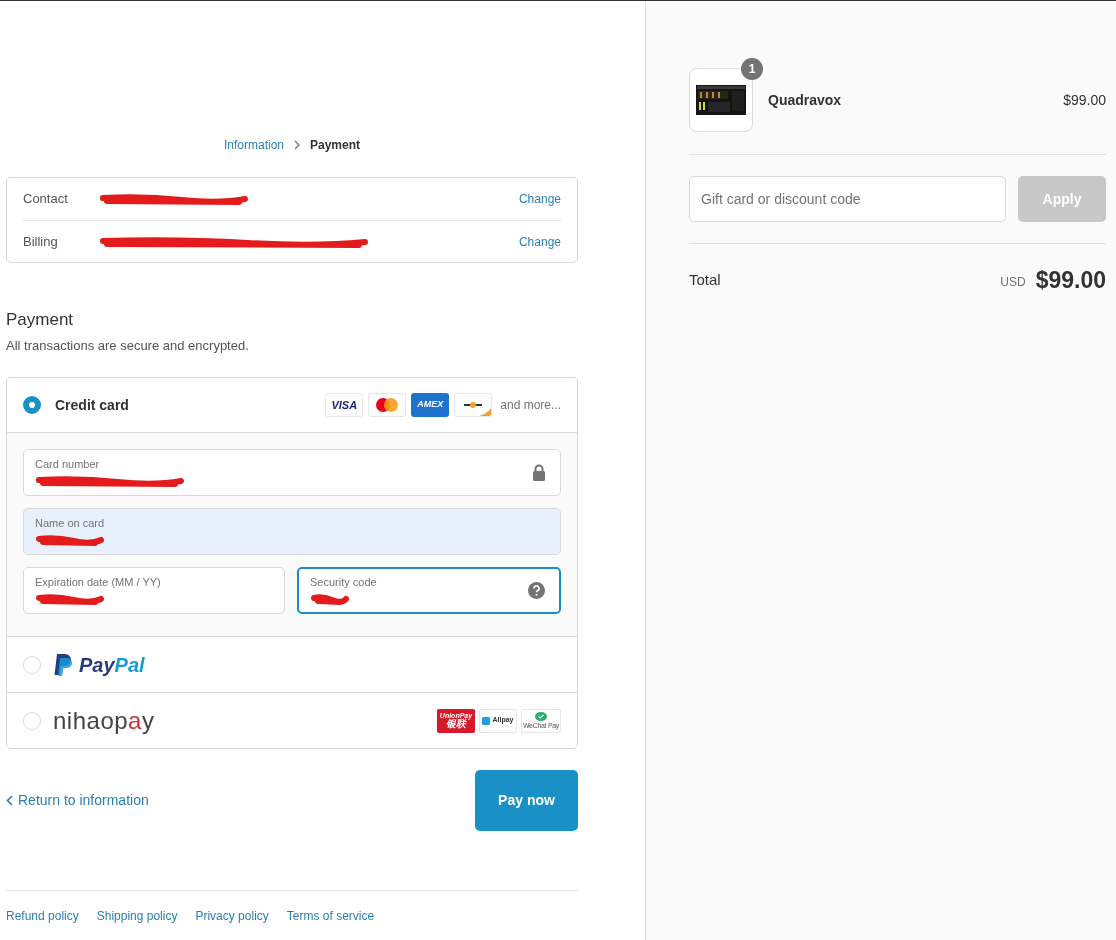 The width and height of the screenshot is (1116, 940). I want to click on section-subtitle: All transactions are secure and encrypted., so click(128, 345).